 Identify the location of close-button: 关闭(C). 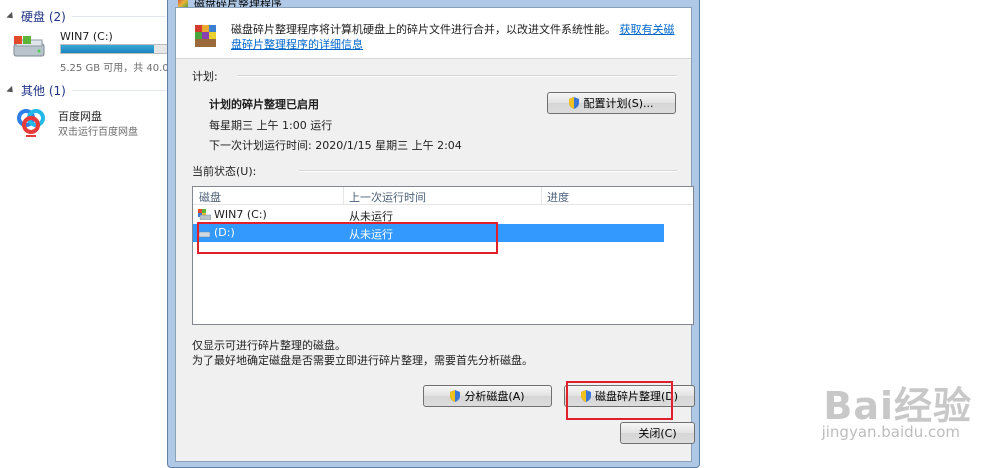
(657, 433).